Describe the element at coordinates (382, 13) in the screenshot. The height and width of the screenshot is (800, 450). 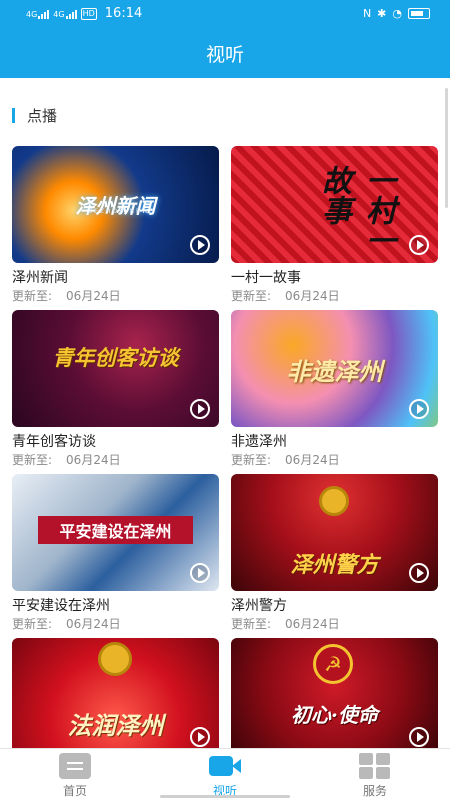
I see `bluetooth-icon: ✱` at that location.